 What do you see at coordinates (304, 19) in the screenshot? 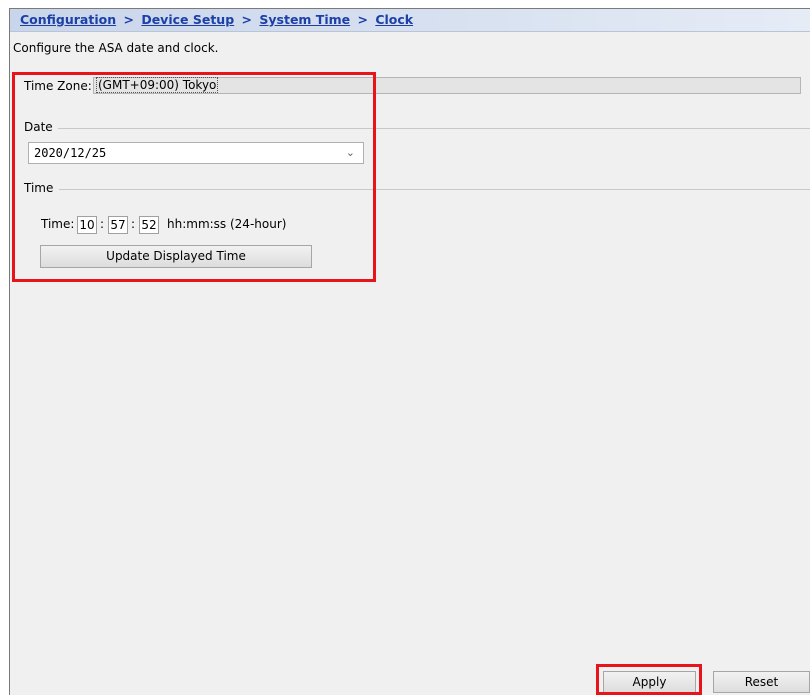
I see `breadcrumb-system-time: System Time` at bounding box center [304, 19].